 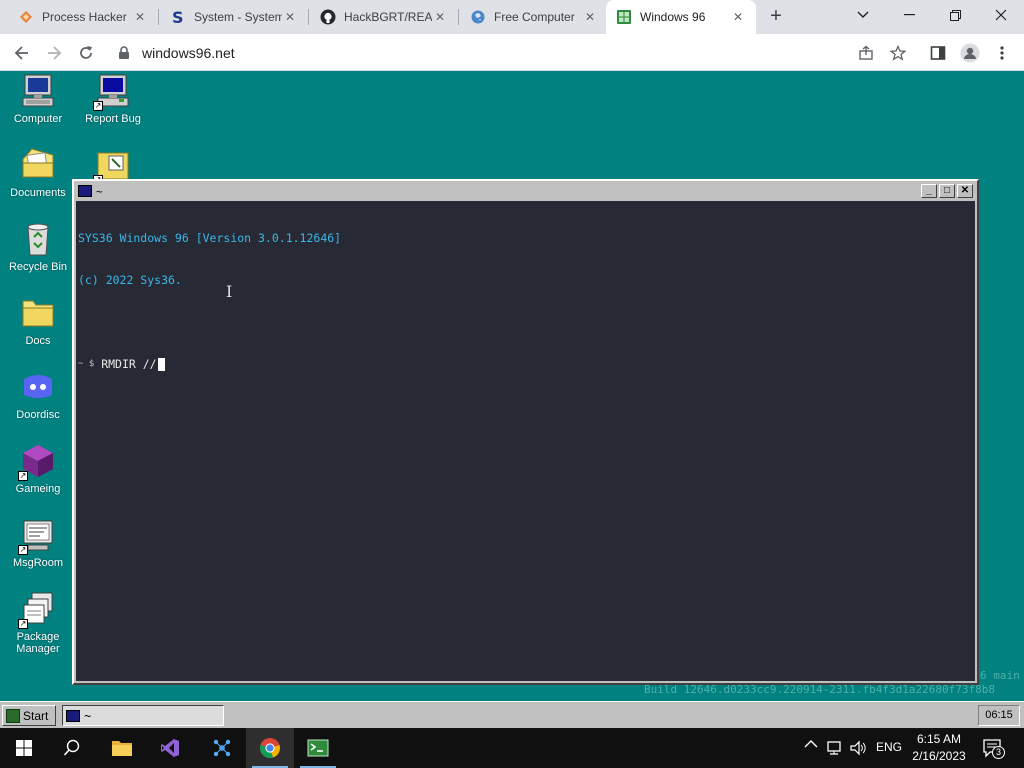 What do you see at coordinates (112, 92) in the screenshot?
I see `report-bug-icon: ↗` at bounding box center [112, 92].